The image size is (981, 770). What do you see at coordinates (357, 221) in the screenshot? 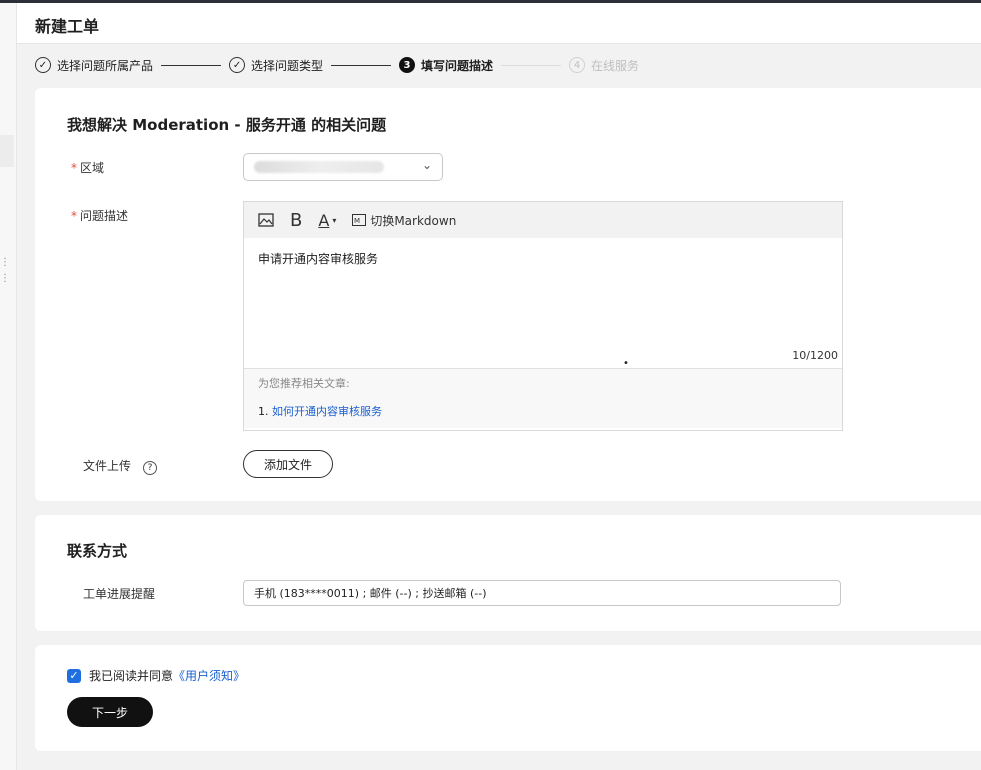
I see `svg-text: M` at bounding box center [357, 221].